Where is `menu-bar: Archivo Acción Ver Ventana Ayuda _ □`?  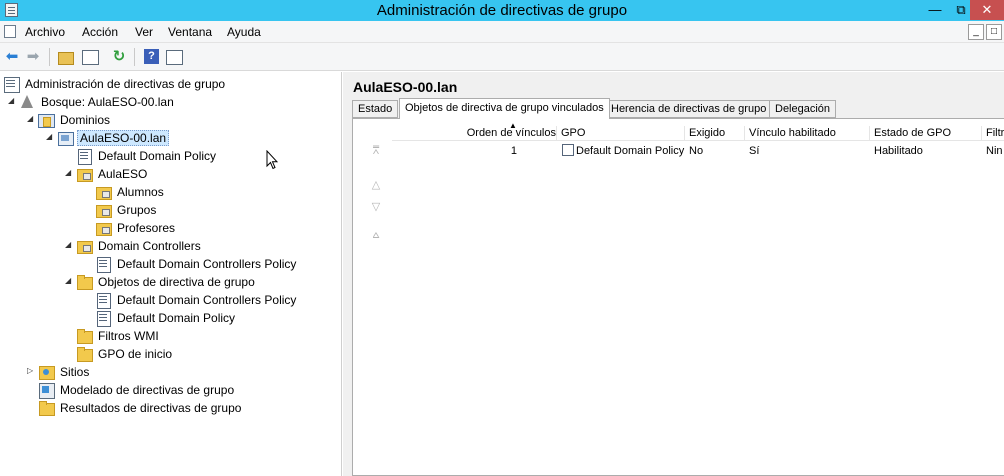 menu-bar: Archivo Acción Ver Ventana Ayuda _ □ is located at coordinates (502, 32).